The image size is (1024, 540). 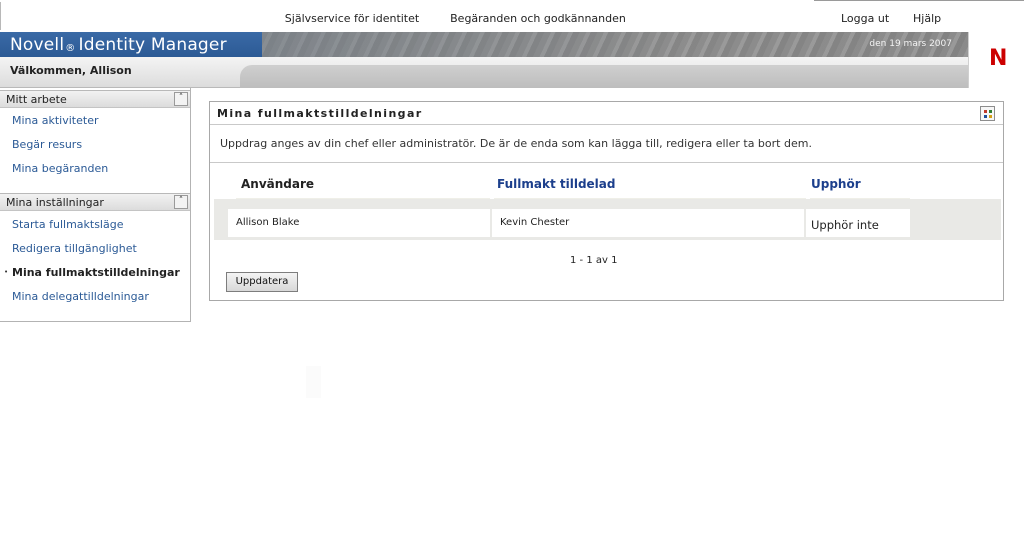 I want to click on logout-link: Logga ut, so click(x=865, y=18).